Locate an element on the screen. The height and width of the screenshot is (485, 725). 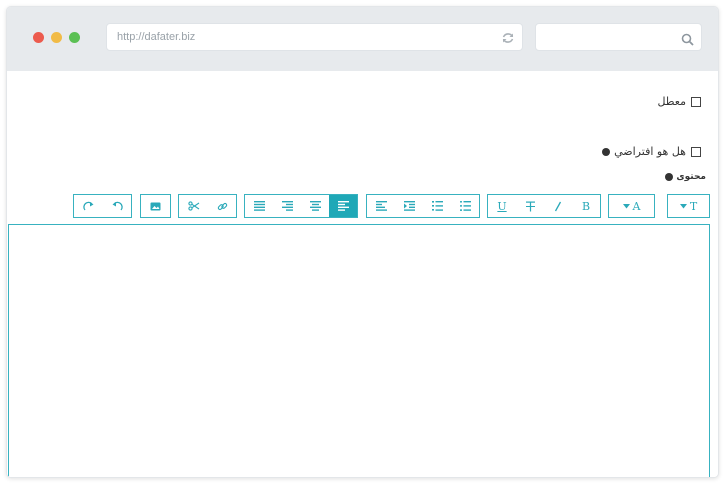
indent-button is located at coordinates (409, 206).